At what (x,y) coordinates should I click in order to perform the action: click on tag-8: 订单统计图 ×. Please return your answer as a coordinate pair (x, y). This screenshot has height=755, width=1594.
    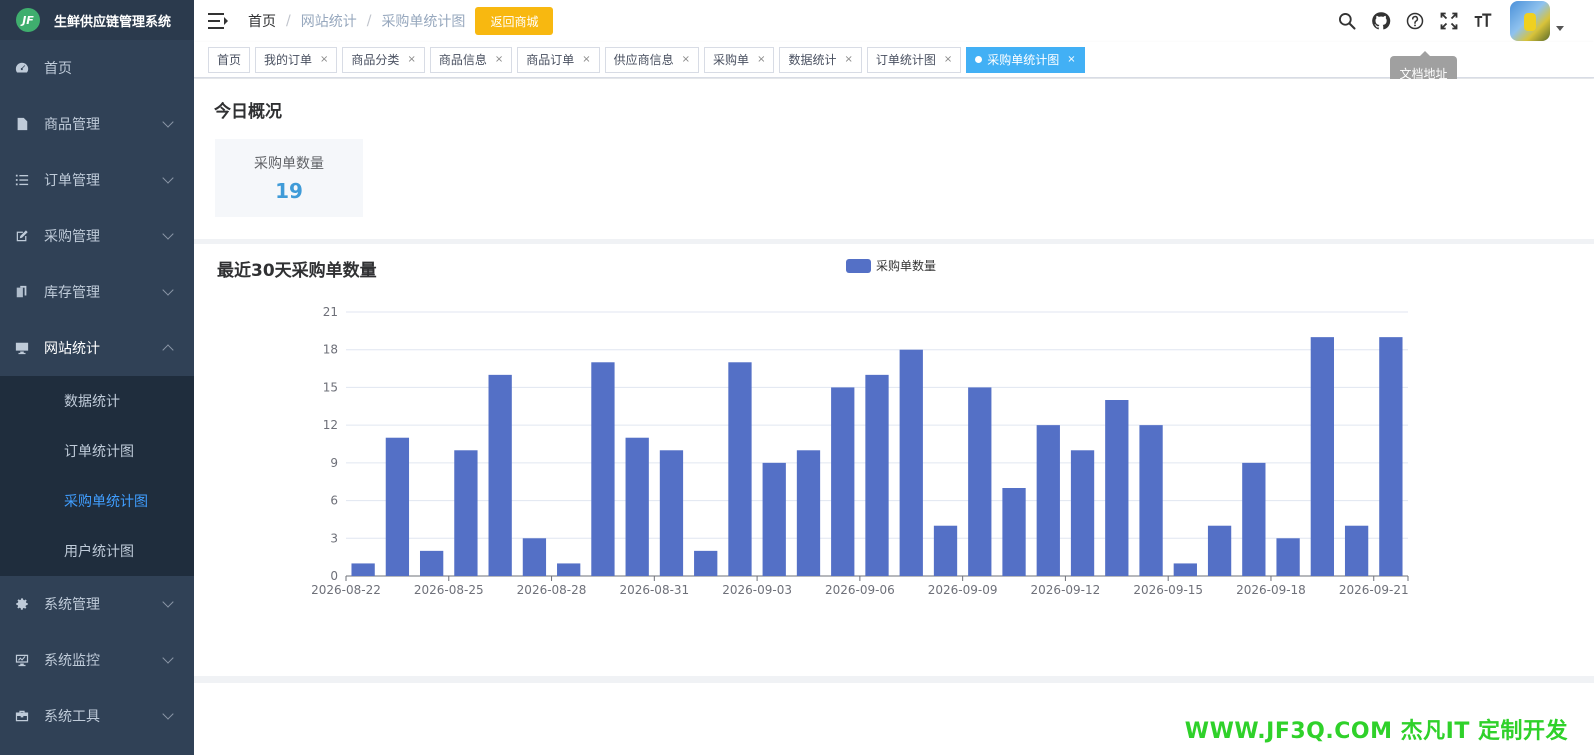
    Looking at the image, I should click on (914, 59).